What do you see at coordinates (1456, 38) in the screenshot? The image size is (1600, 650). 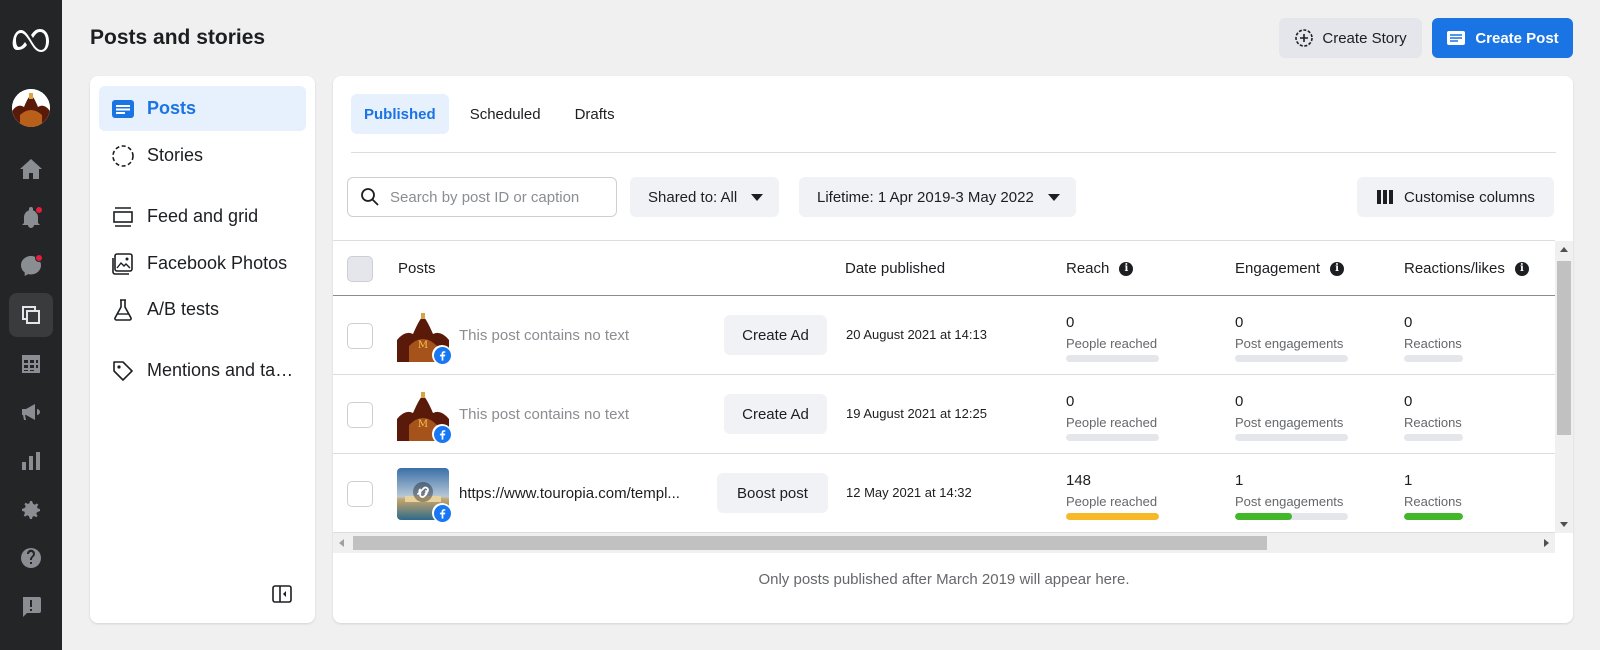 I see `compose-icon` at bounding box center [1456, 38].